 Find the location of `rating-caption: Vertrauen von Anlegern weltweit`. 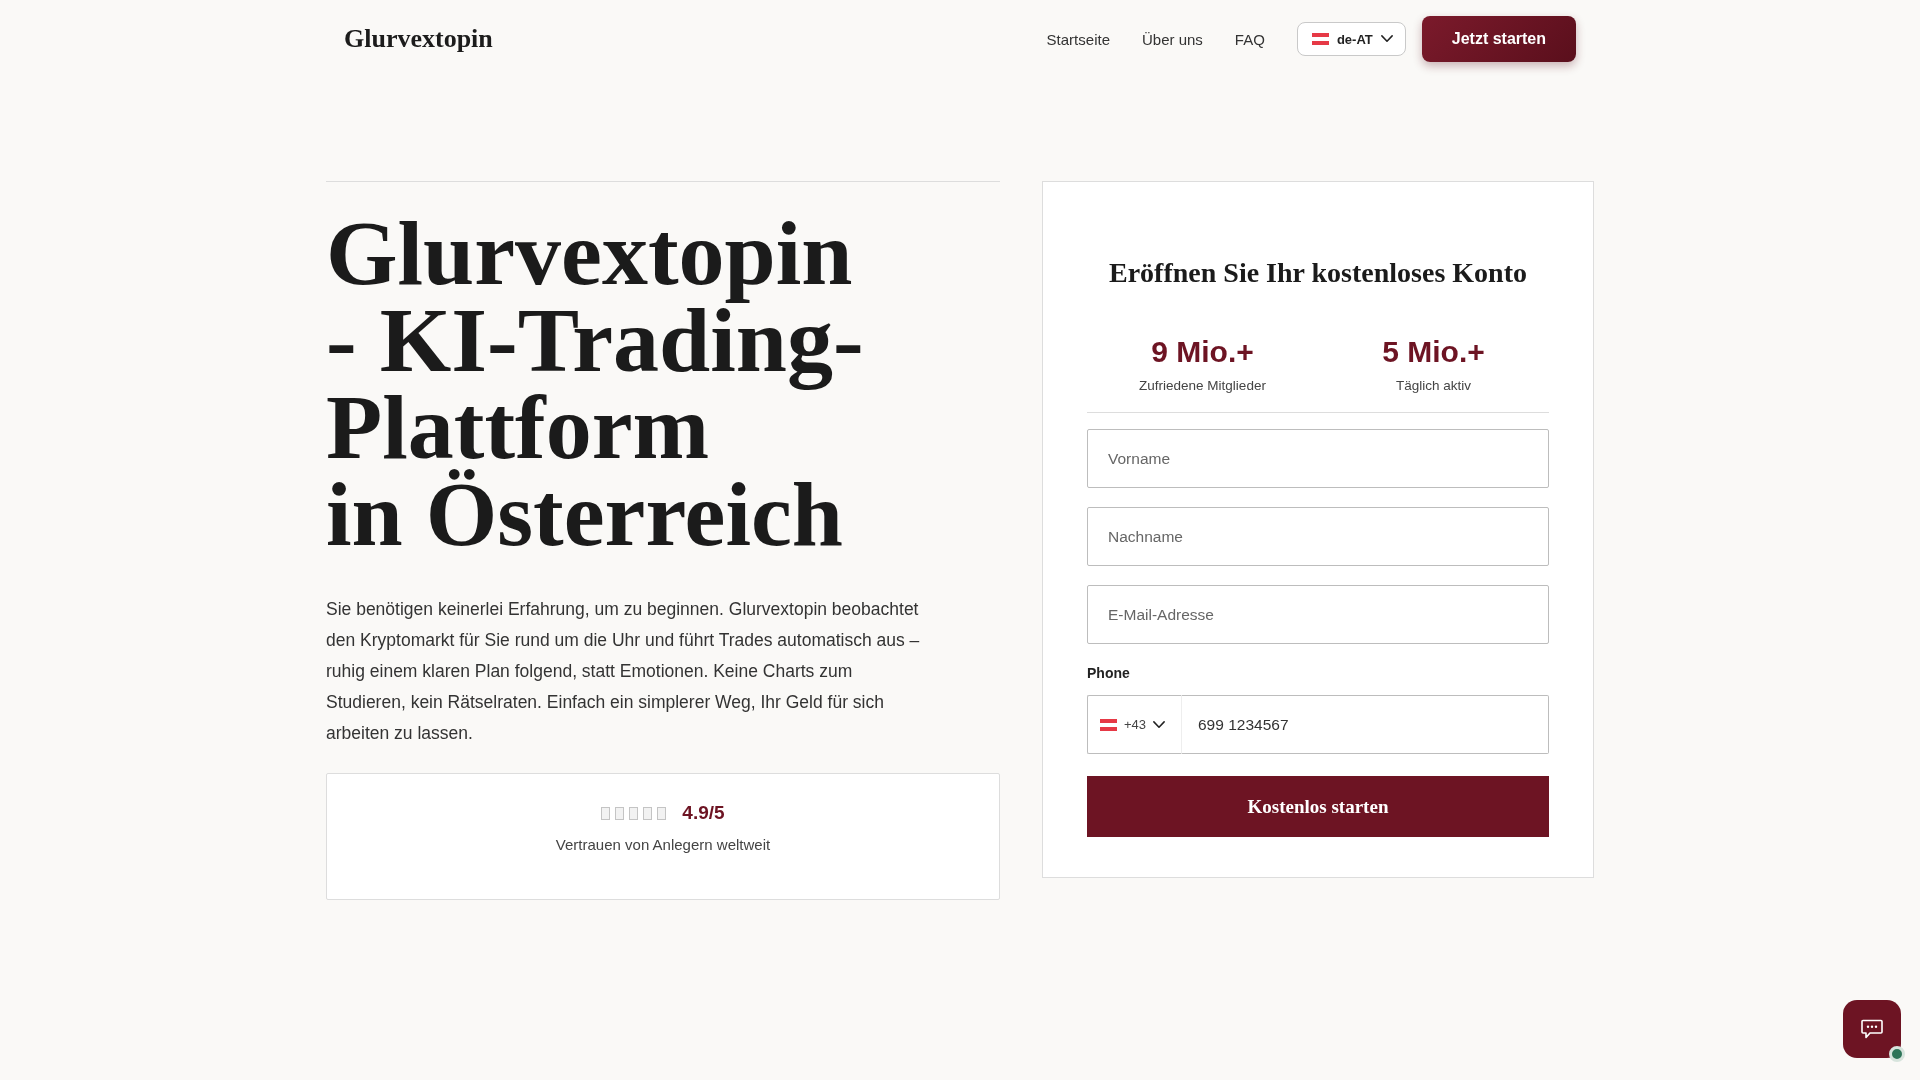

rating-caption: Vertrauen von Anlegern weltweit is located at coordinates (663, 844).